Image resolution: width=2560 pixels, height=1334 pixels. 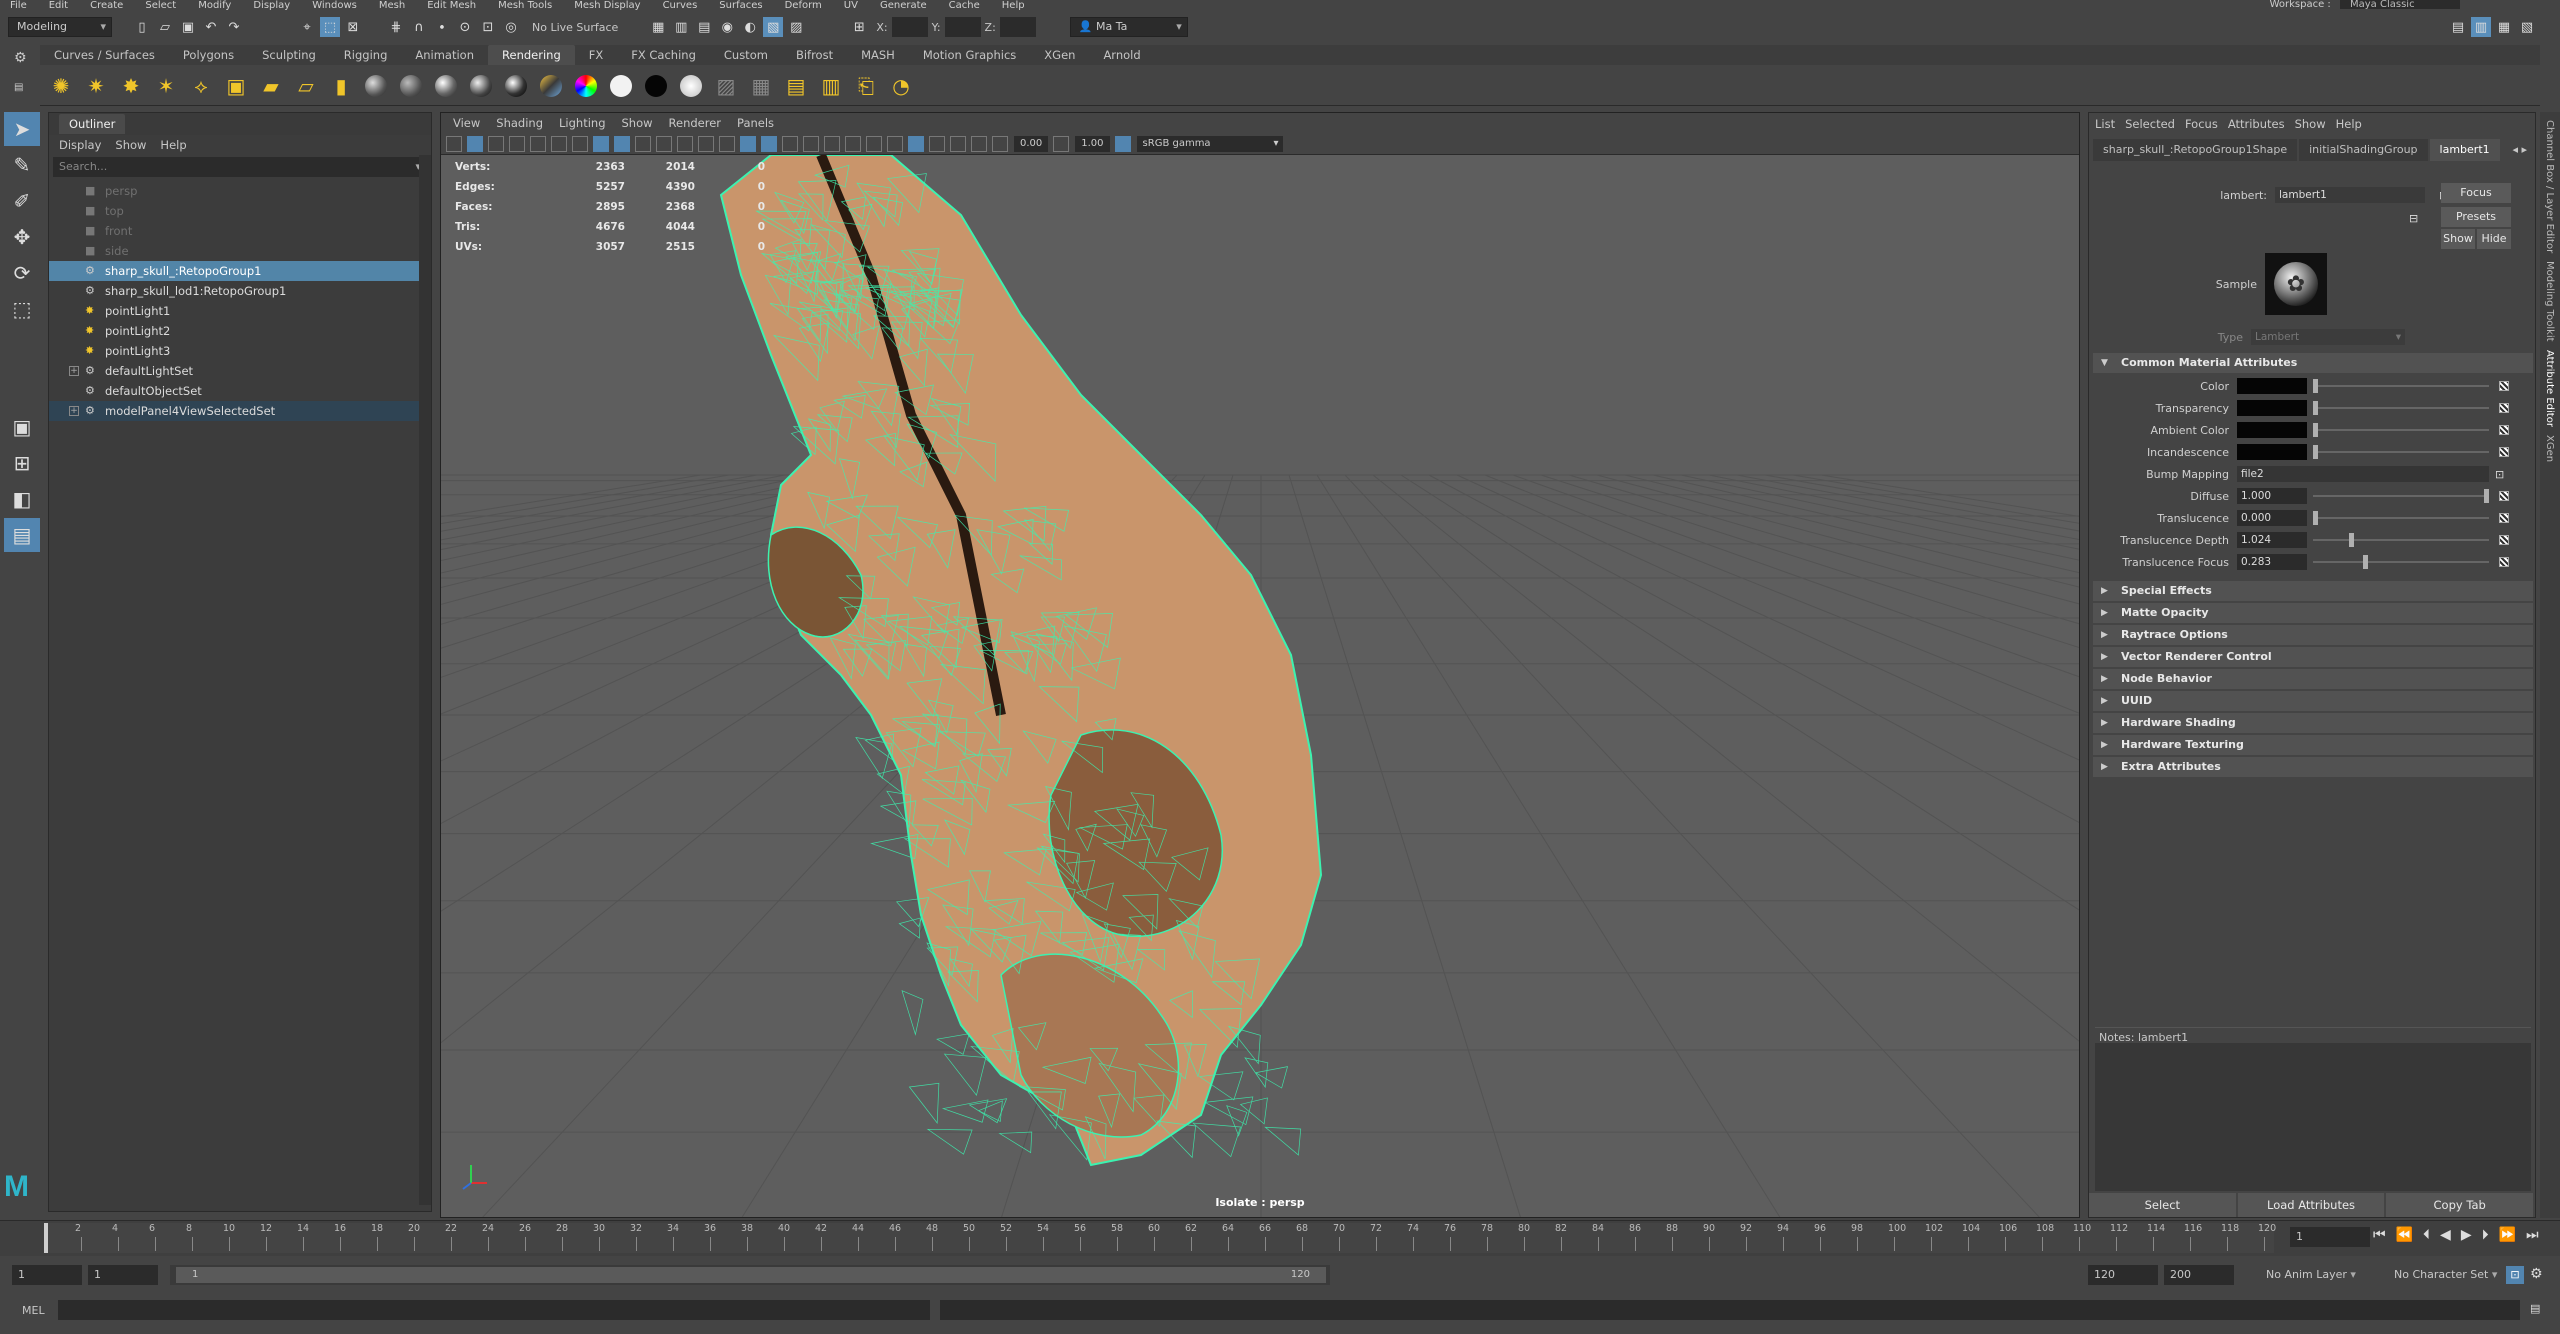 I want to click on trans-focus-field: 0.283, so click(x=2272, y=562).